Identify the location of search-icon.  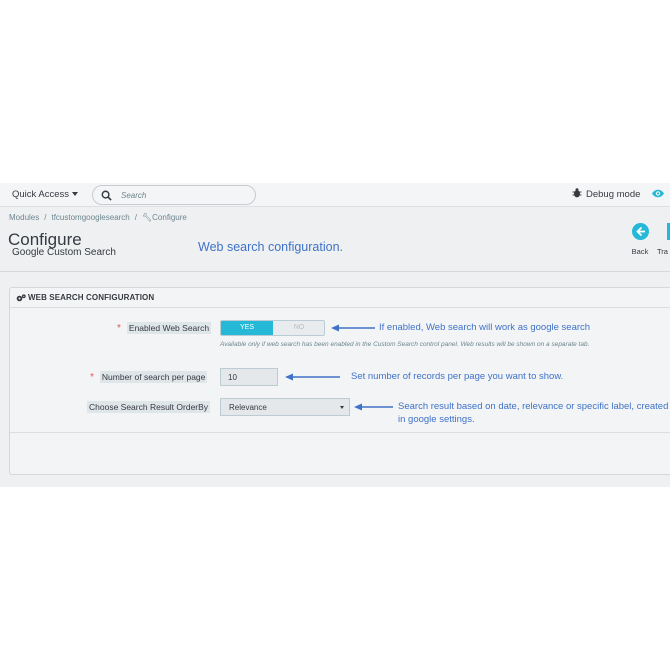
(106, 195).